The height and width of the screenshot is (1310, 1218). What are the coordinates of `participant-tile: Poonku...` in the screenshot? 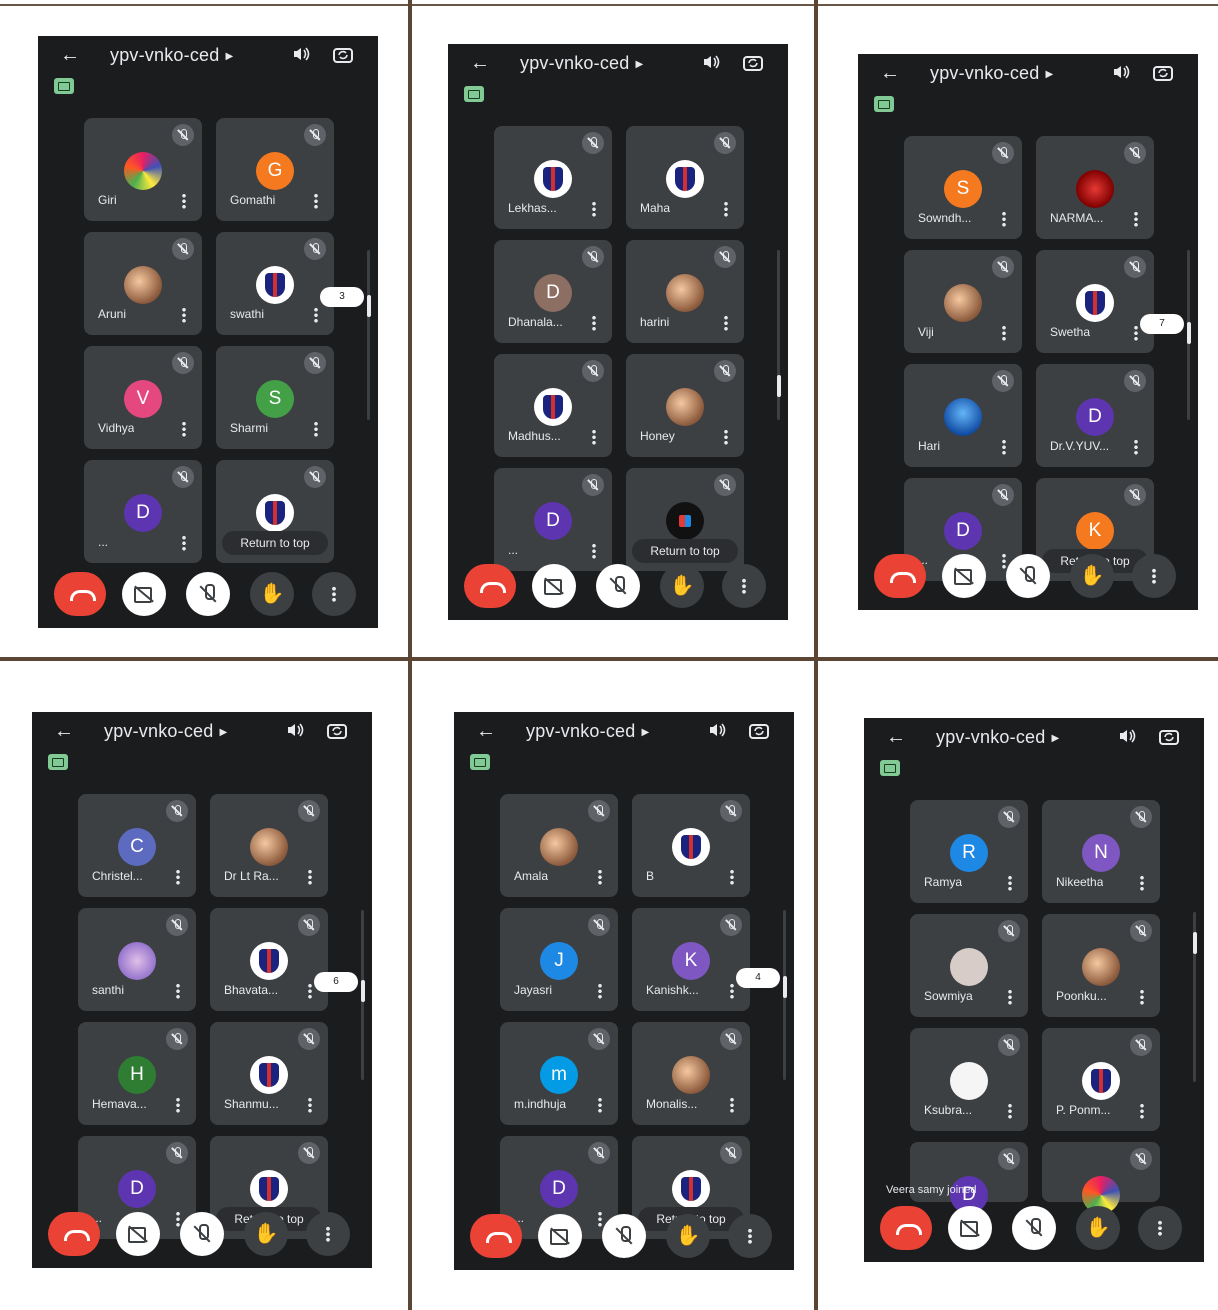 It's located at (1101, 965).